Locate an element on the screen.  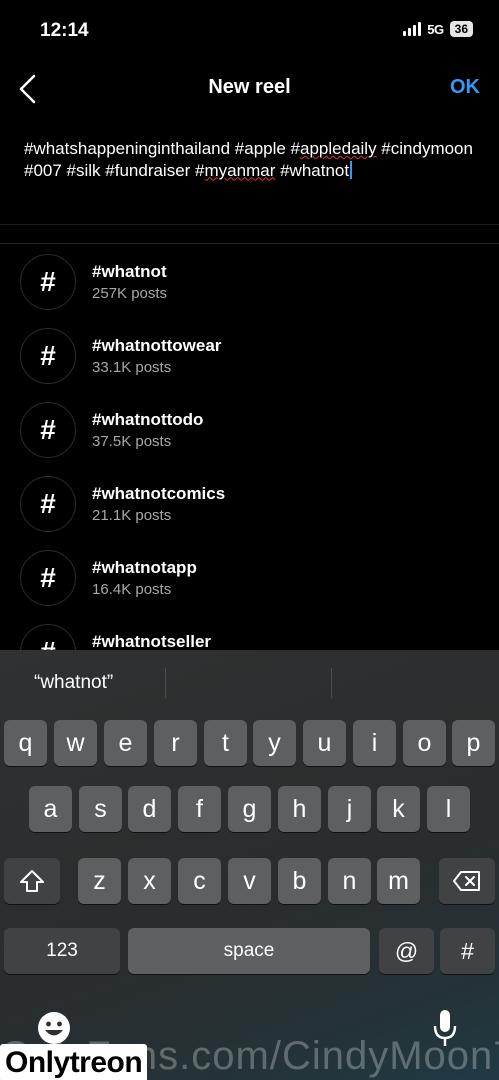
hashtag-post-count: 33.1K posts is located at coordinates (132, 367).